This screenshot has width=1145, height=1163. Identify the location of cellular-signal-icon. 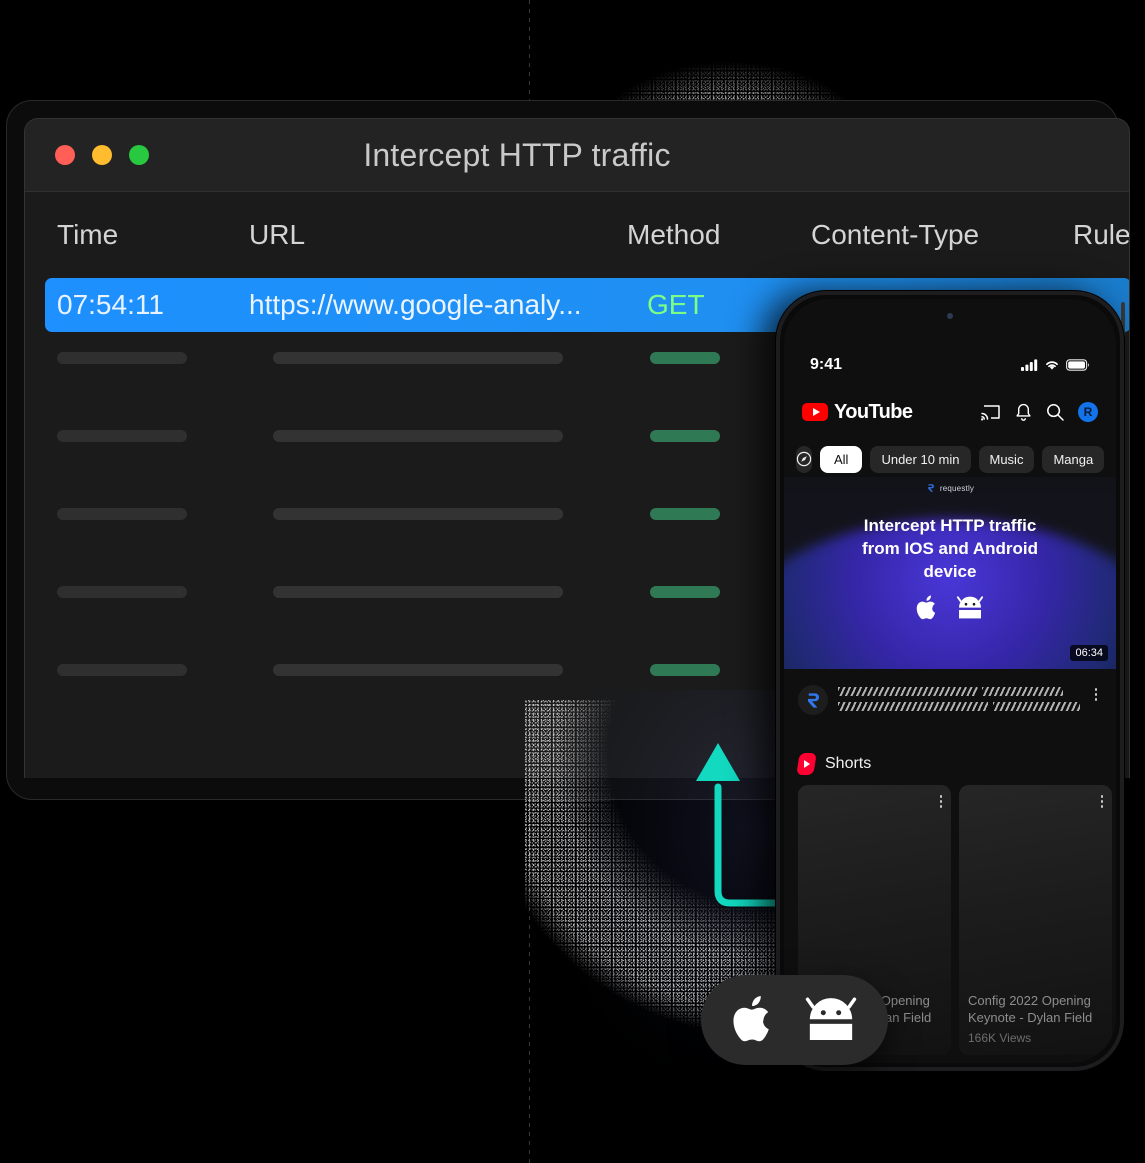
(1029, 365).